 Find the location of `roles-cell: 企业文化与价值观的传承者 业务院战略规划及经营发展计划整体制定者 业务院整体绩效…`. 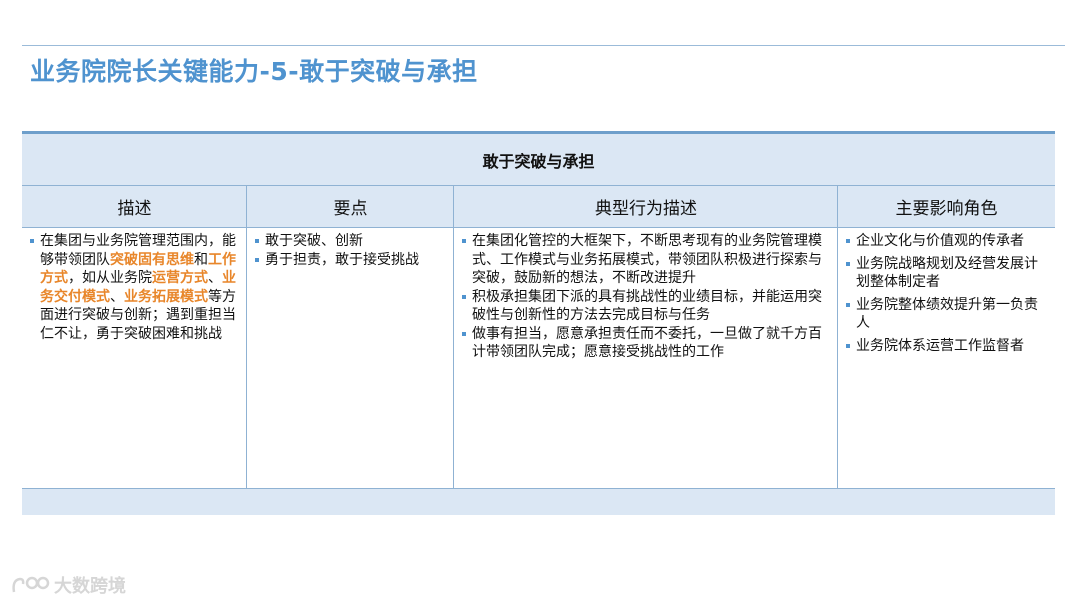

roles-cell: 企业文化与价值观的传承者 业务院战略规划及经营发展计划整体制定者 业务院整体绩效… is located at coordinates (946, 358).